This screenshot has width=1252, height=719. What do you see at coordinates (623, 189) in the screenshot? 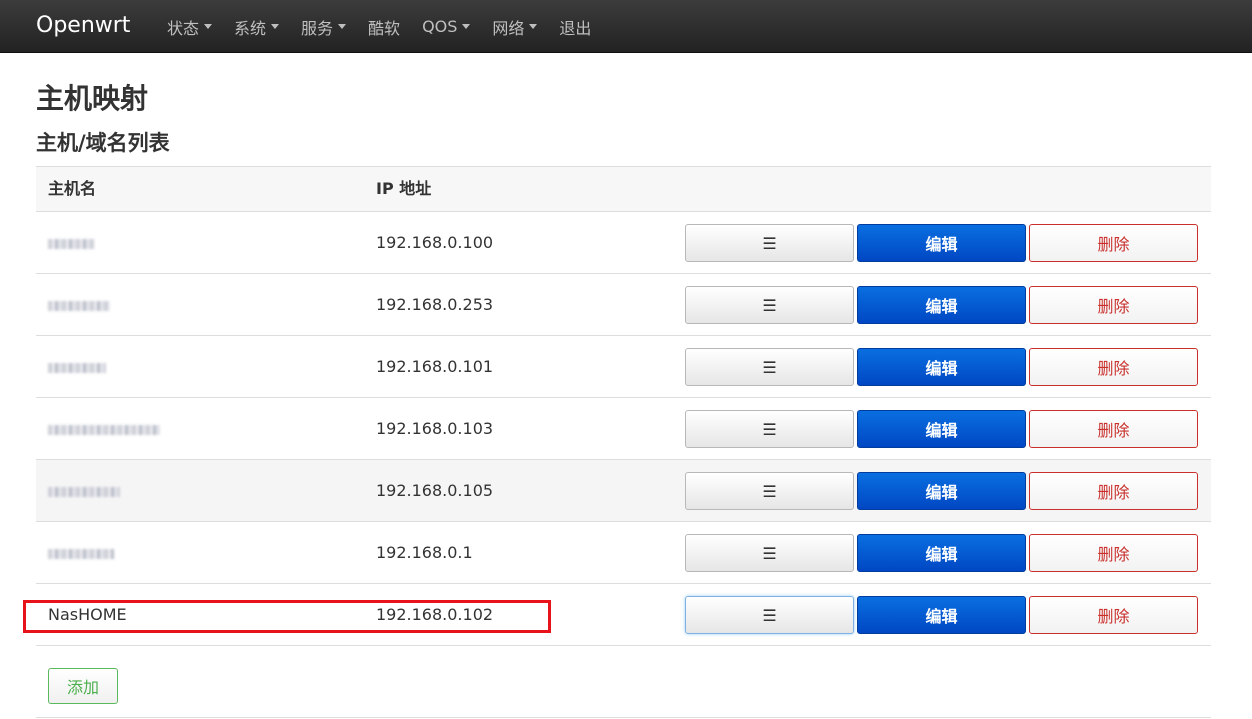
I see `table-header: 主机名 IP 地址` at bounding box center [623, 189].